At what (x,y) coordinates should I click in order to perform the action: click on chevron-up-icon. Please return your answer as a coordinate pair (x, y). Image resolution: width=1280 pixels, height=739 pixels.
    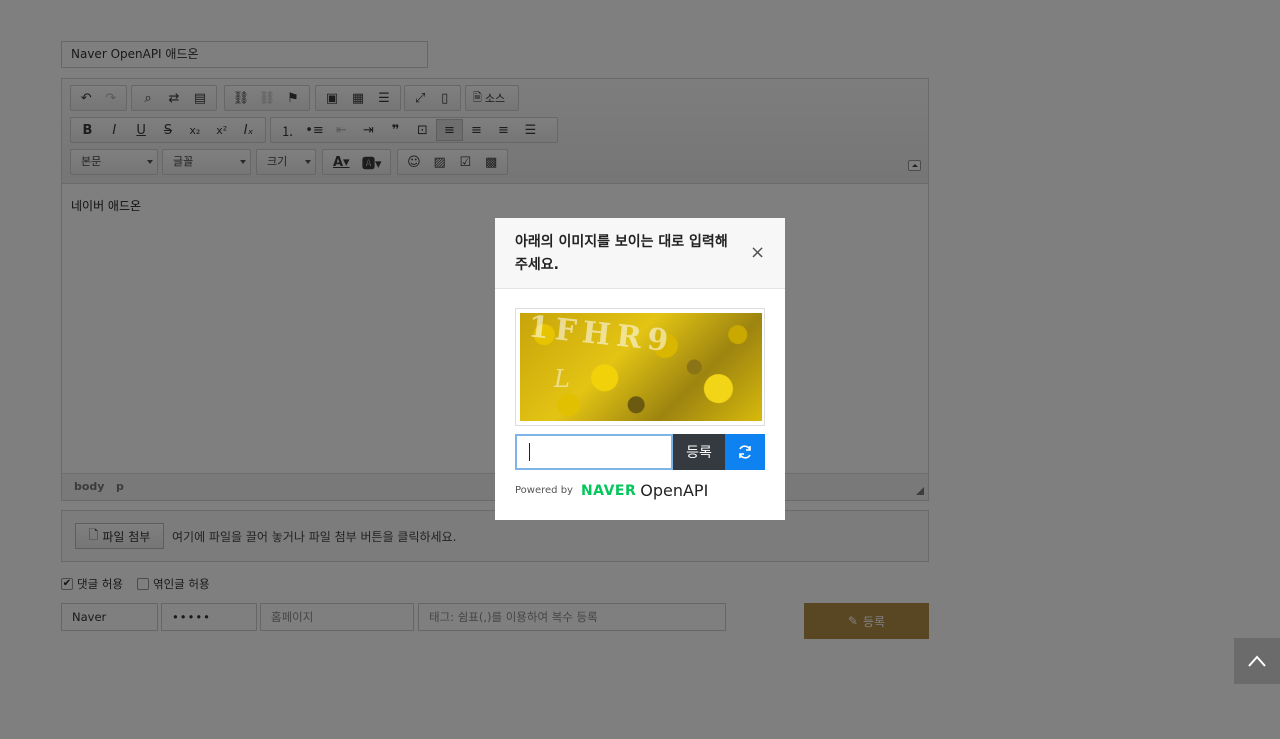
    Looking at the image, I should click on (1257, 661).